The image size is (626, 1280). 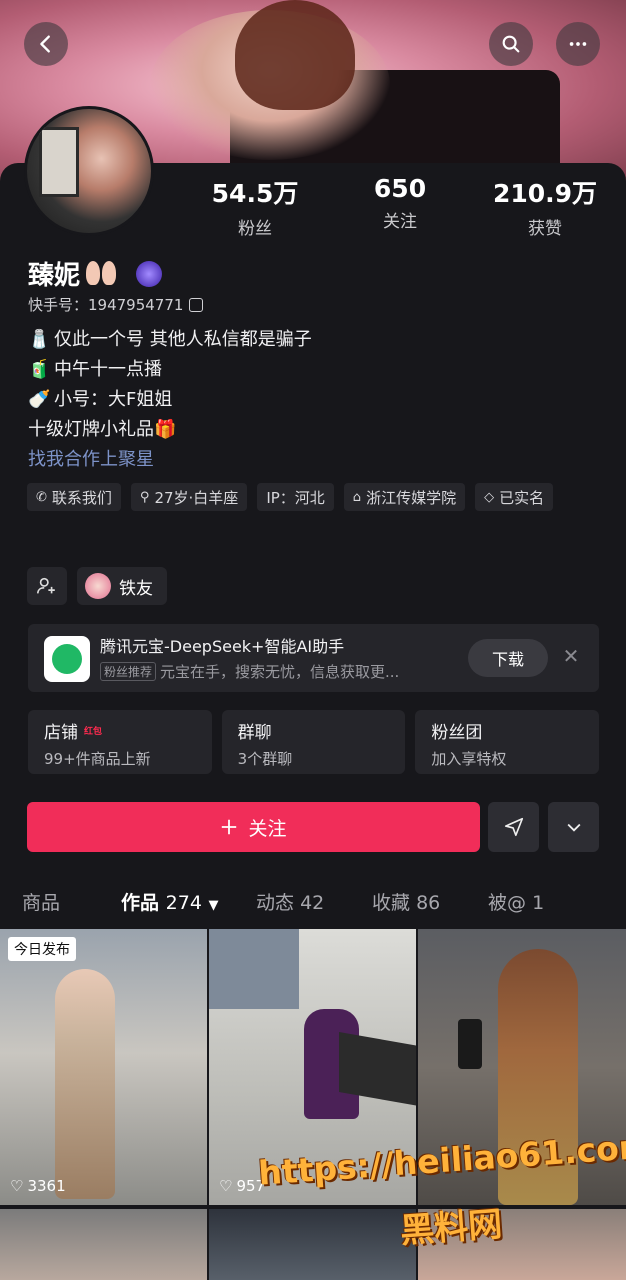 I want to click on ad-title: 腾讯元宝-DeepSeek+智能AI助手, so click(x=222, y=646).